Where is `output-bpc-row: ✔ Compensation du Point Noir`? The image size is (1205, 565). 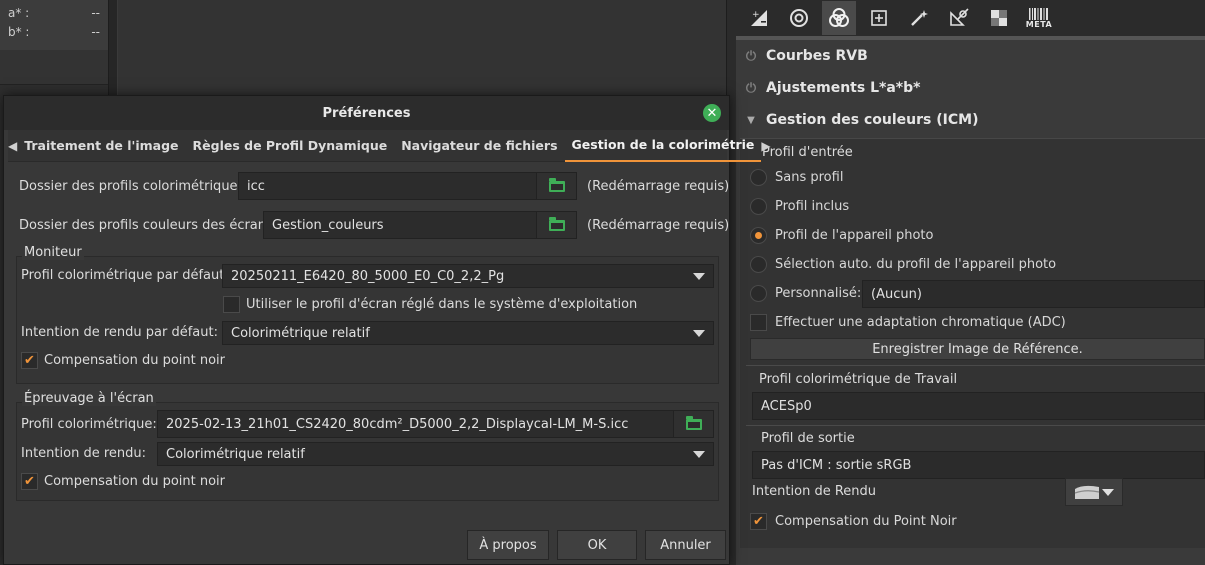
output-bpc-row: ✔ Compensation du Point Noir is located at coordinates (853, 521).